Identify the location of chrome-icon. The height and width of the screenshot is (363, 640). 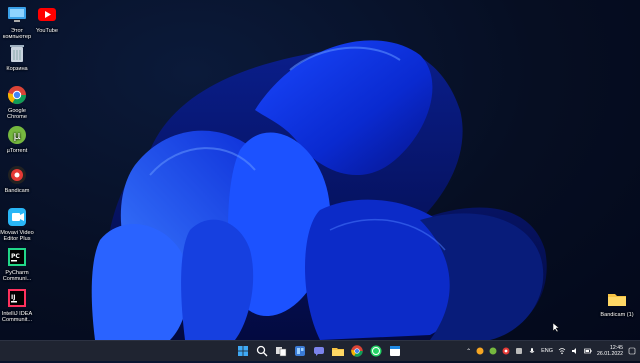
(357, 351).